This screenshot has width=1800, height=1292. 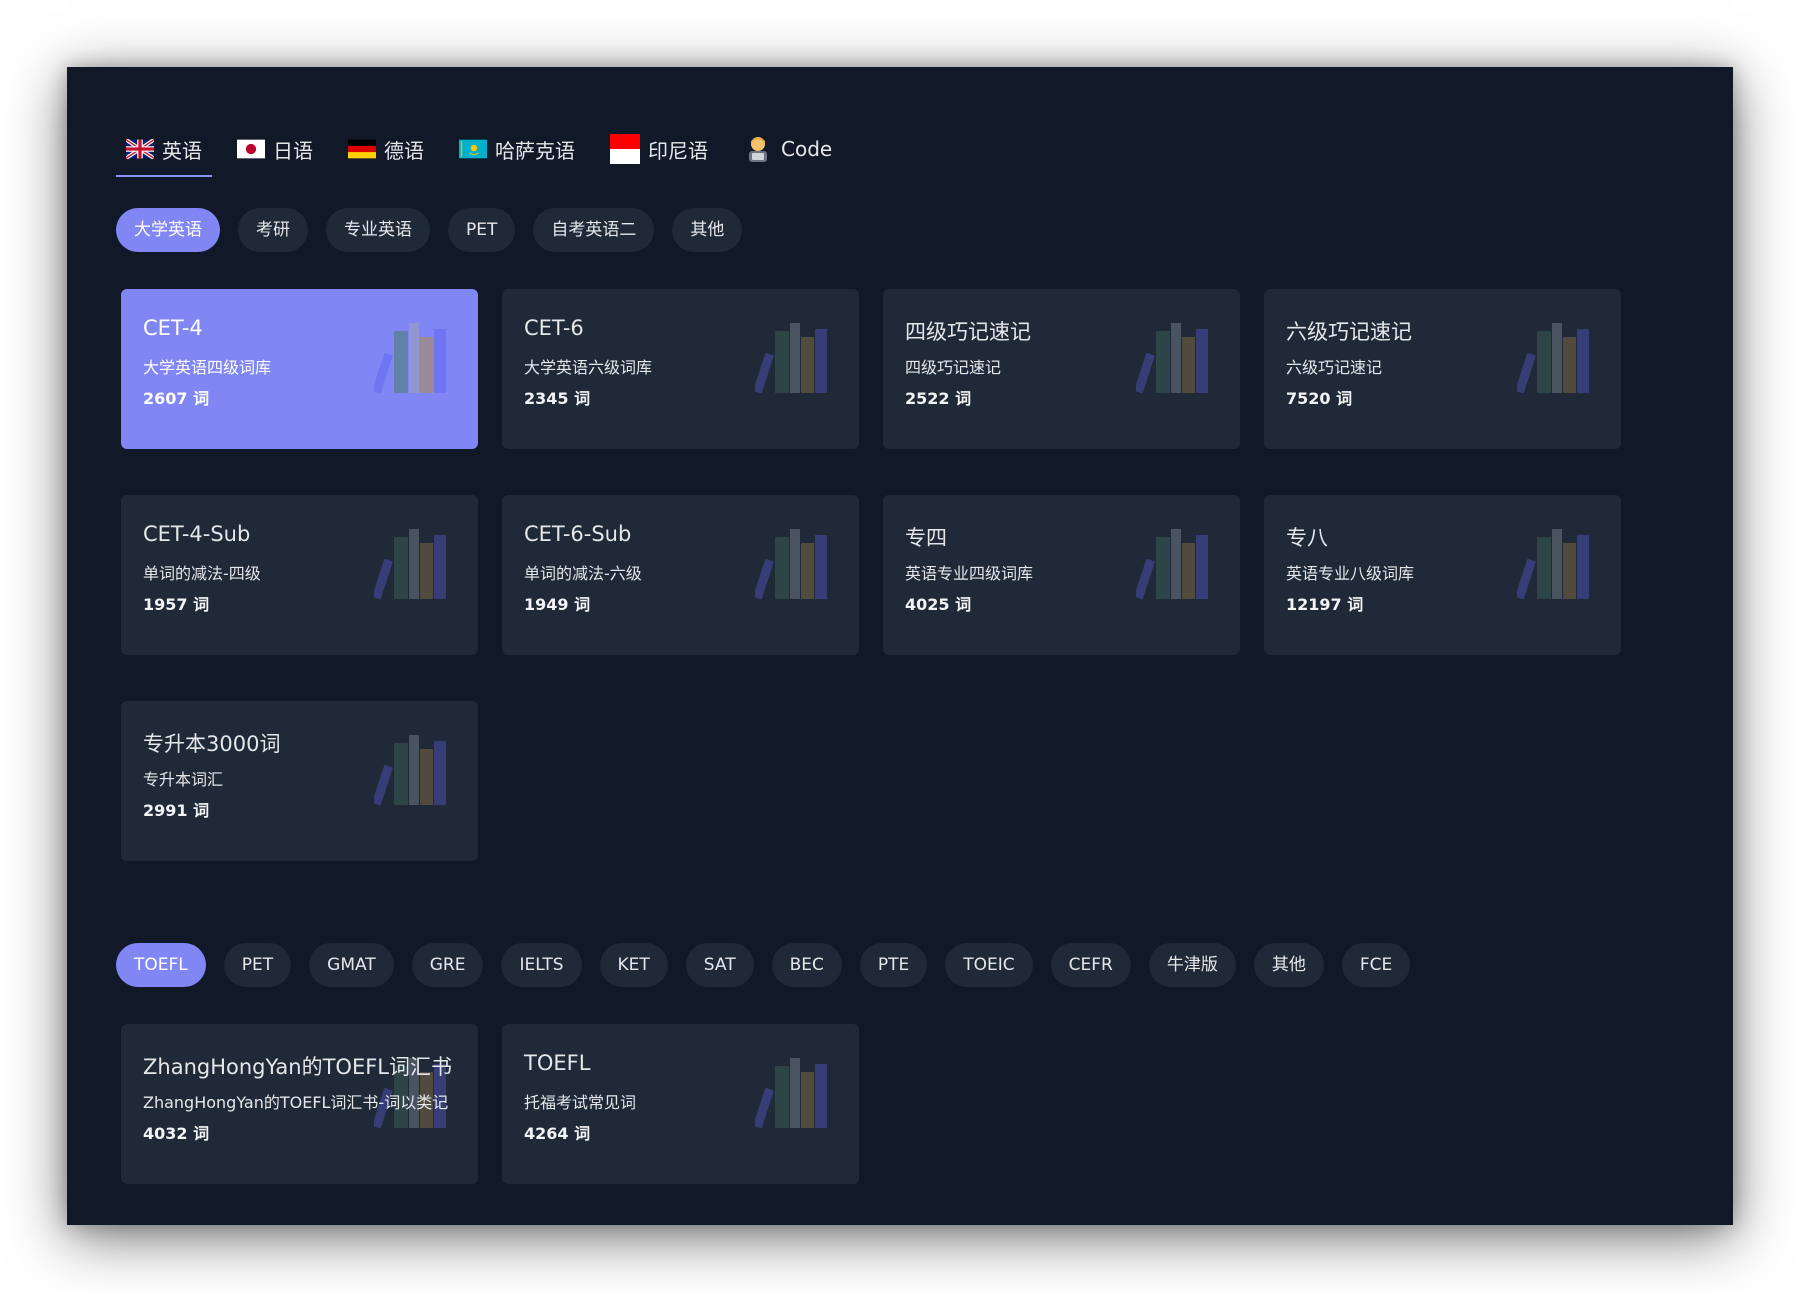 What do you see at coordinates (680, 1104) in the screenshot?
I see `dictionary-card: TOEFL 托福考试常见词 4264 词` at bounding box center [680, 1104].